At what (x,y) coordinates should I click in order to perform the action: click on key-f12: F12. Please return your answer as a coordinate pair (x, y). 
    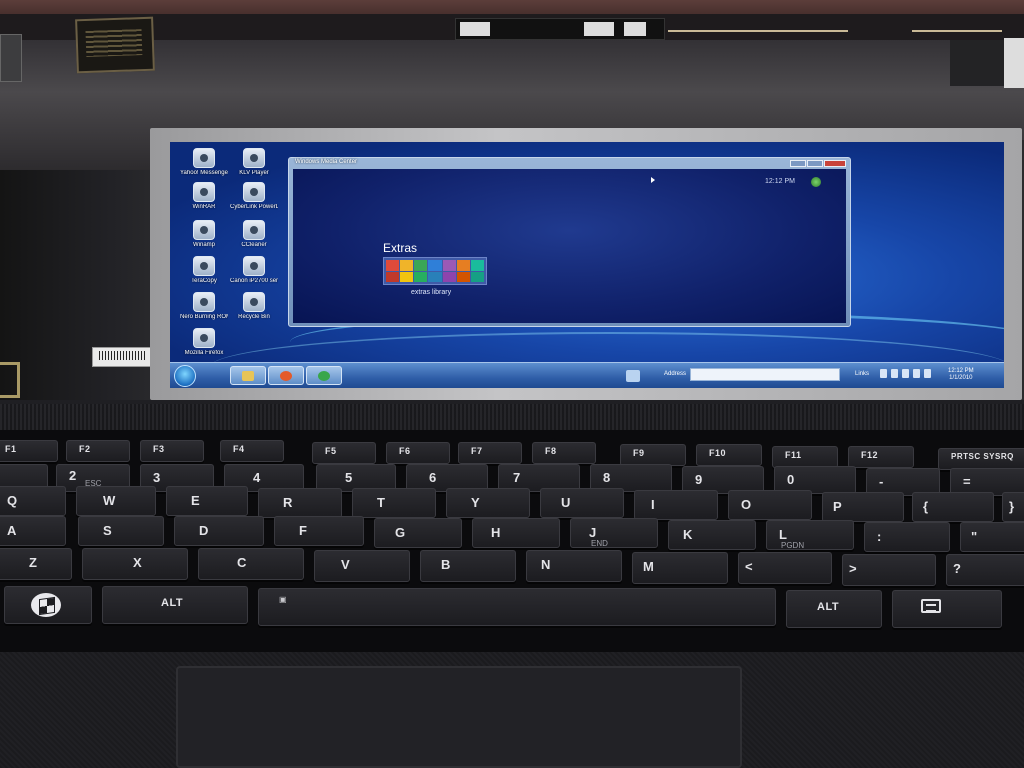
    Looking at the image, I should click on (881, 457).